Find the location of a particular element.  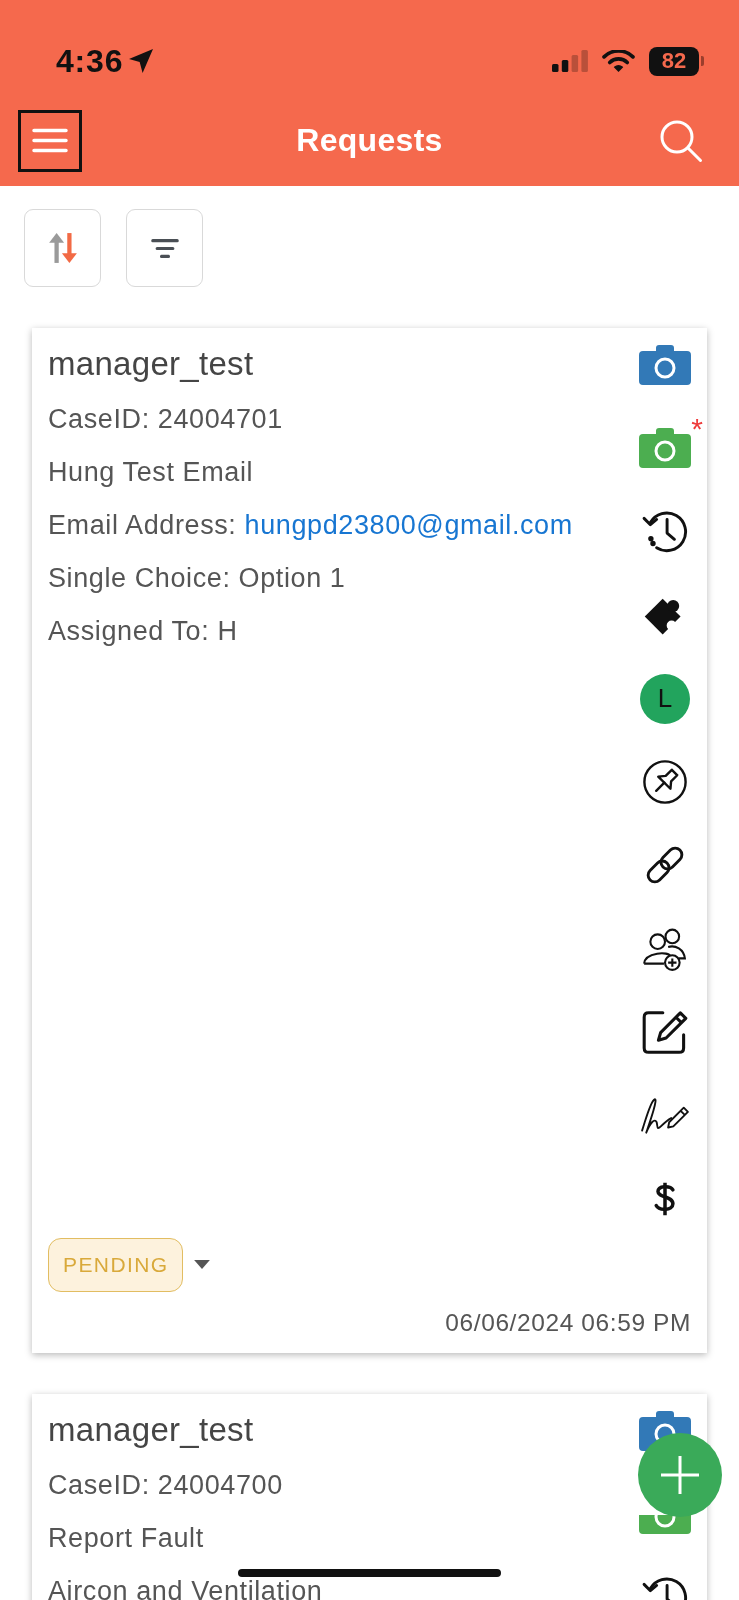

menu-button is located at coordinates (50, 140).